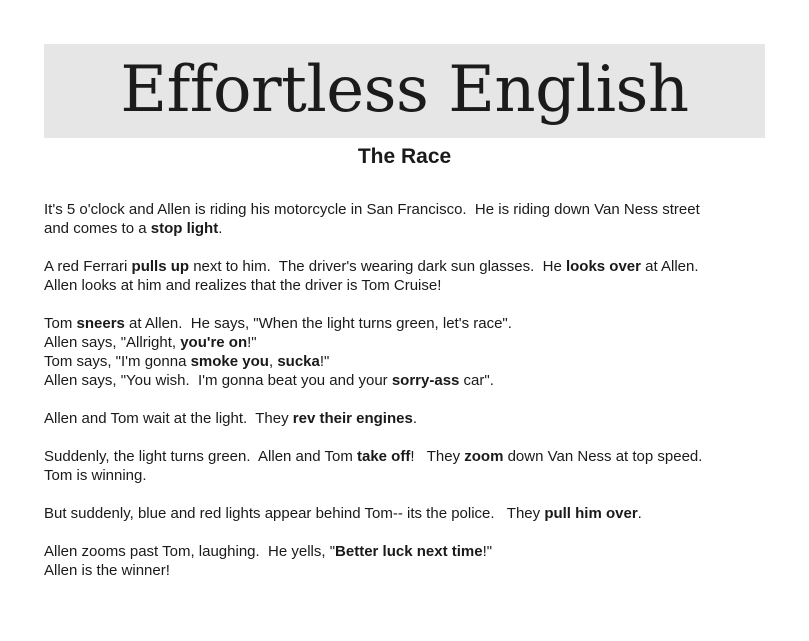  I want to click on vocabulary-phrase: rev their engines, so click(352, 418).